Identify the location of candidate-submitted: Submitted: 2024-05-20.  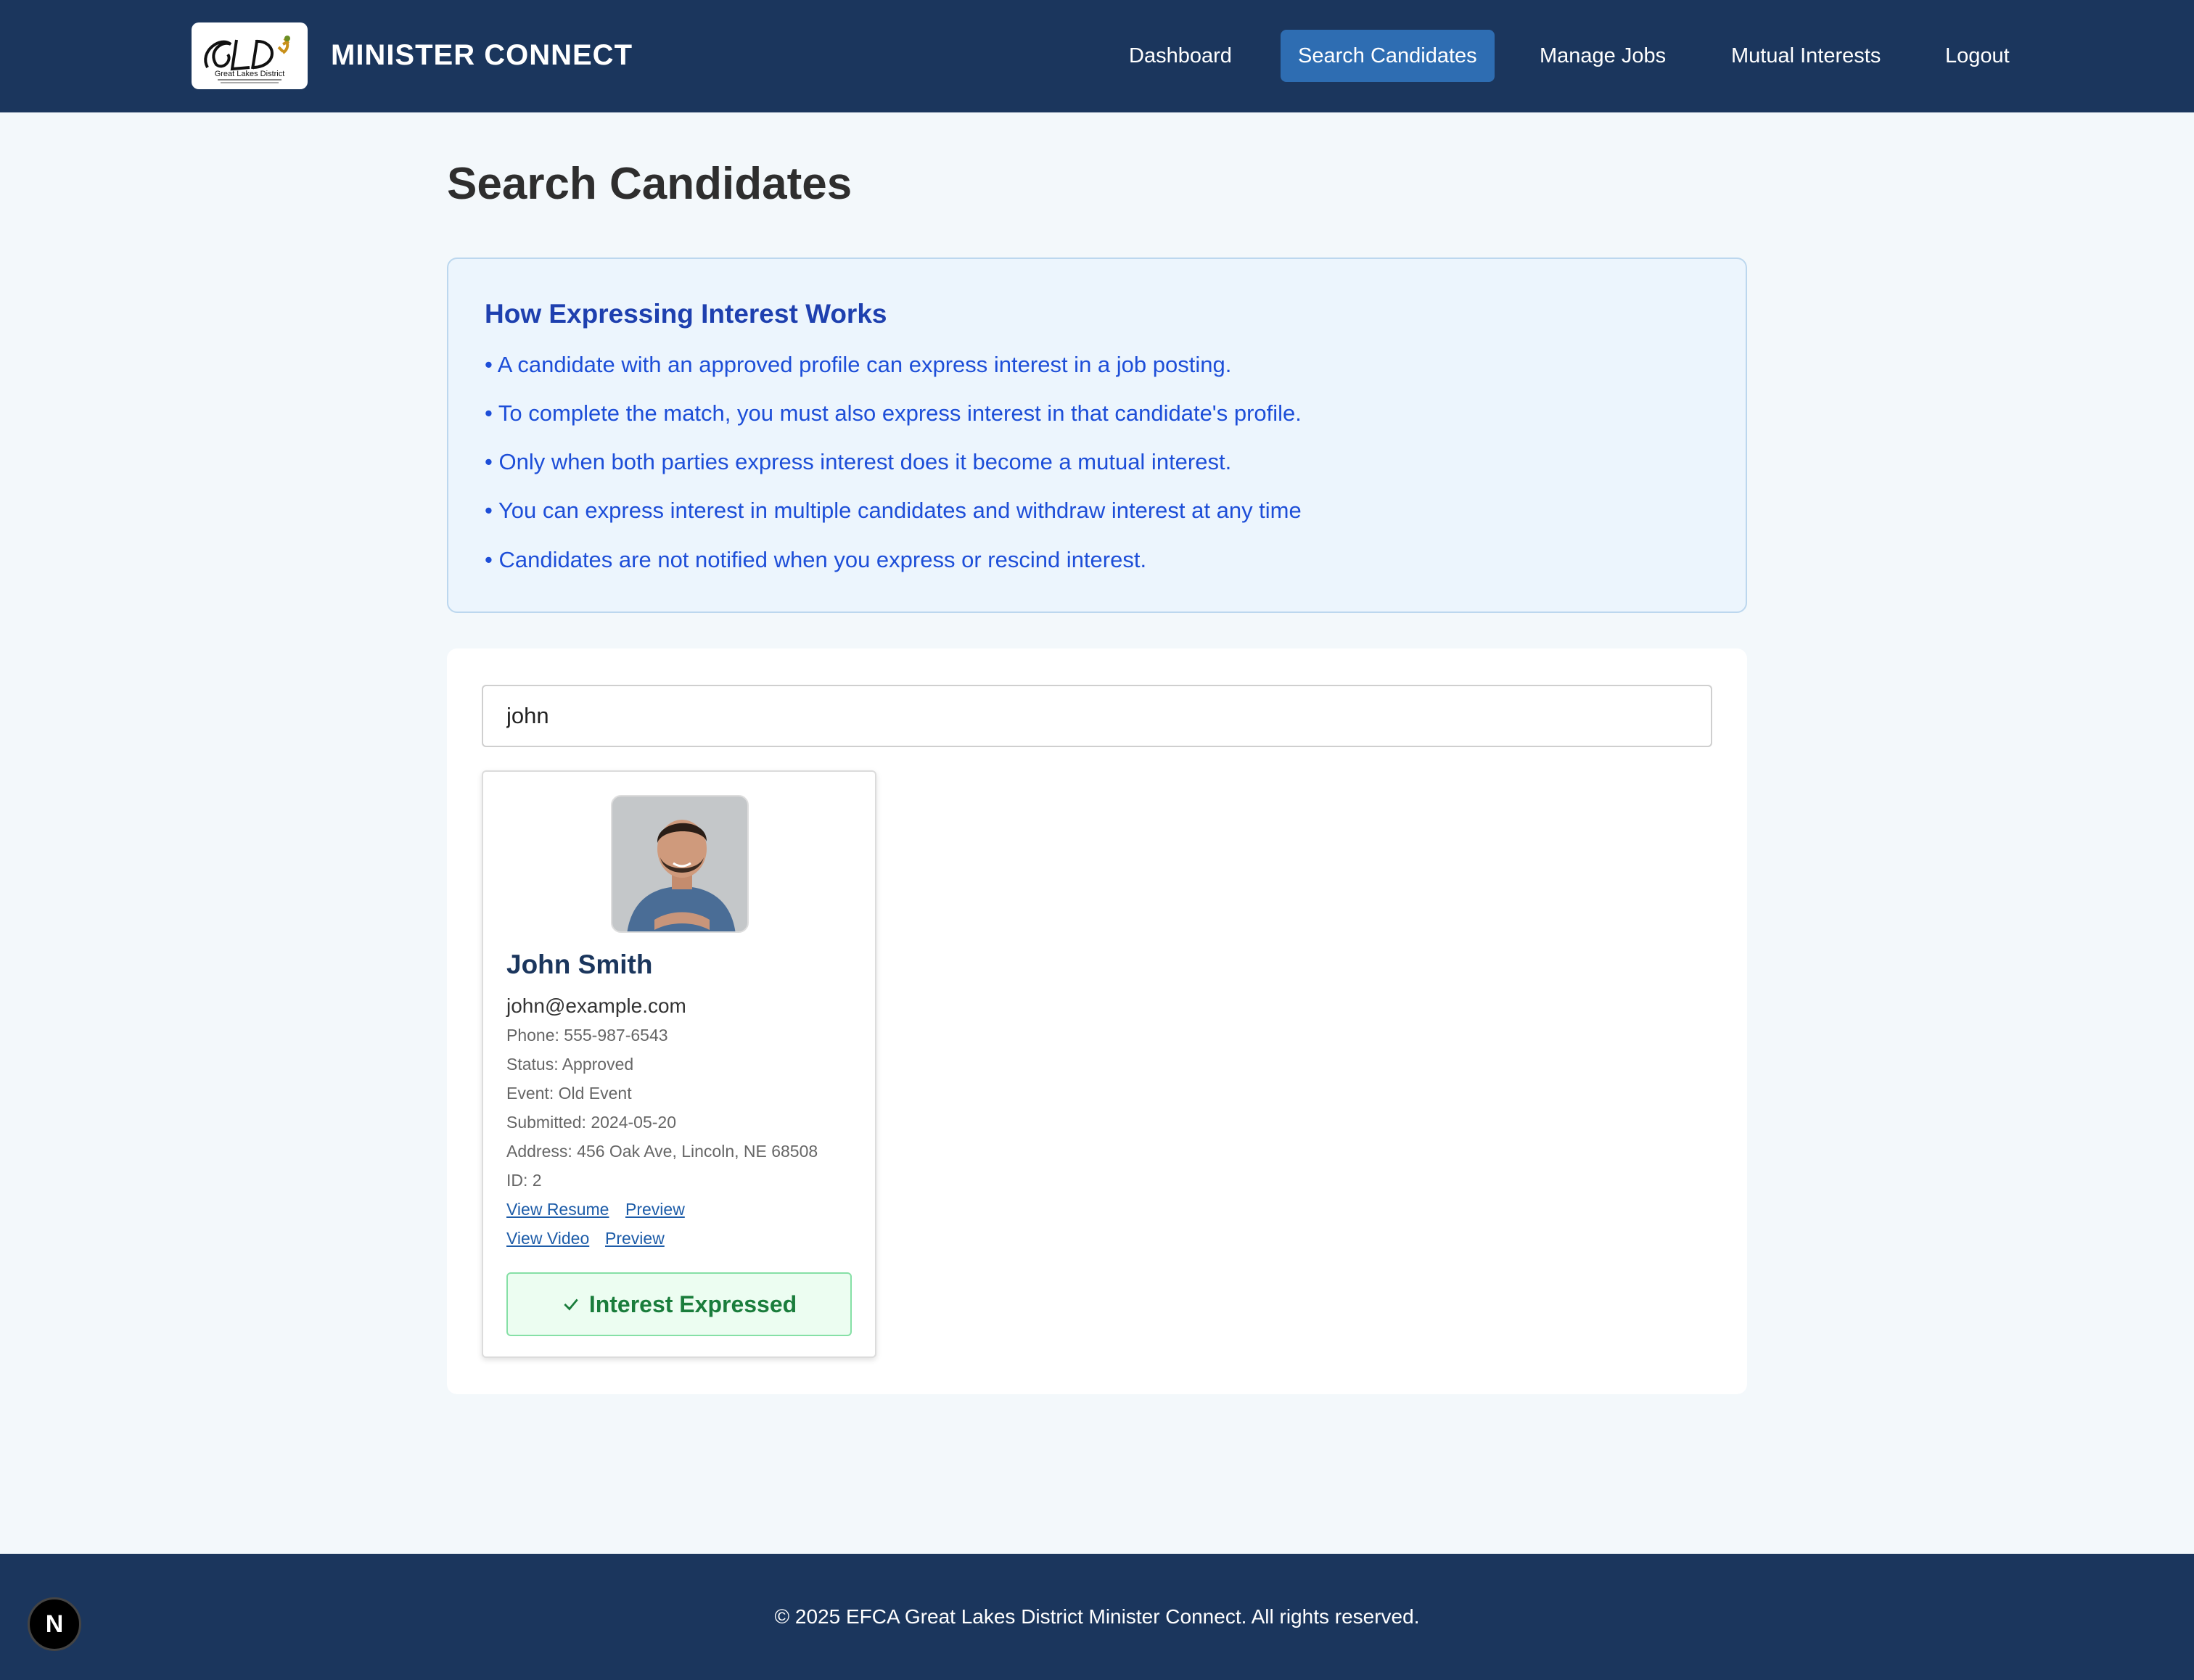
(591, 1122).